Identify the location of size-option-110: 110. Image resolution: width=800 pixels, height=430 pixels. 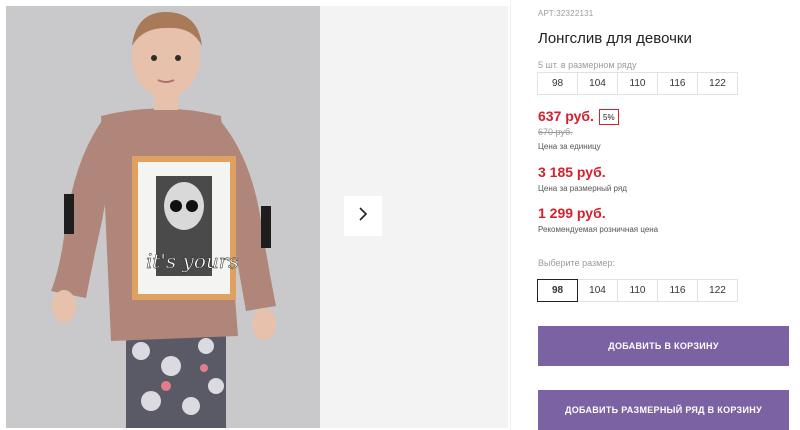
(637, 290).